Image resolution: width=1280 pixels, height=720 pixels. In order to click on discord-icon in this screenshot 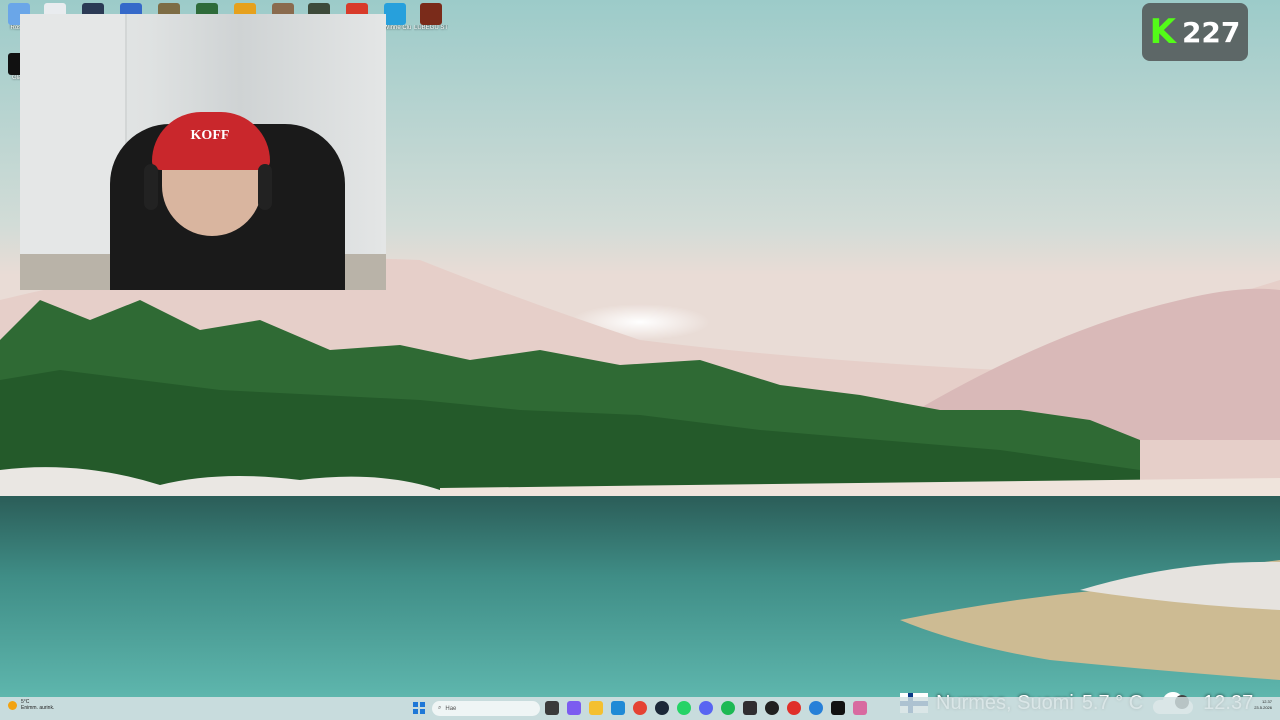, I will do `click(706, 708)`.